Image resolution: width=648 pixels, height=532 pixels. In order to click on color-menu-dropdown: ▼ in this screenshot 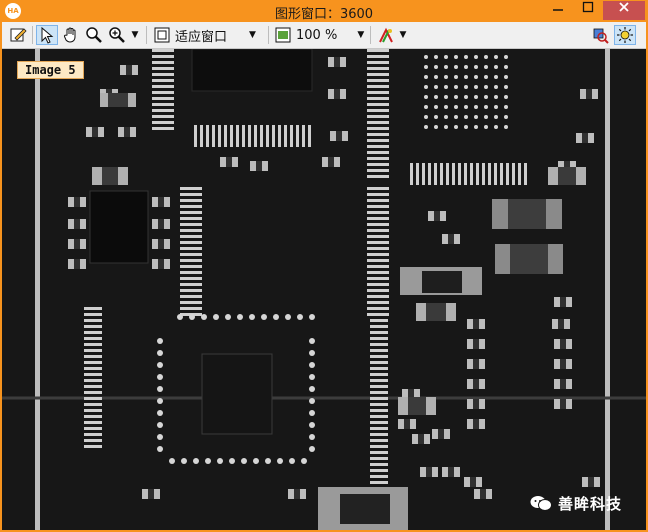, I will do `click(403, 35)`.